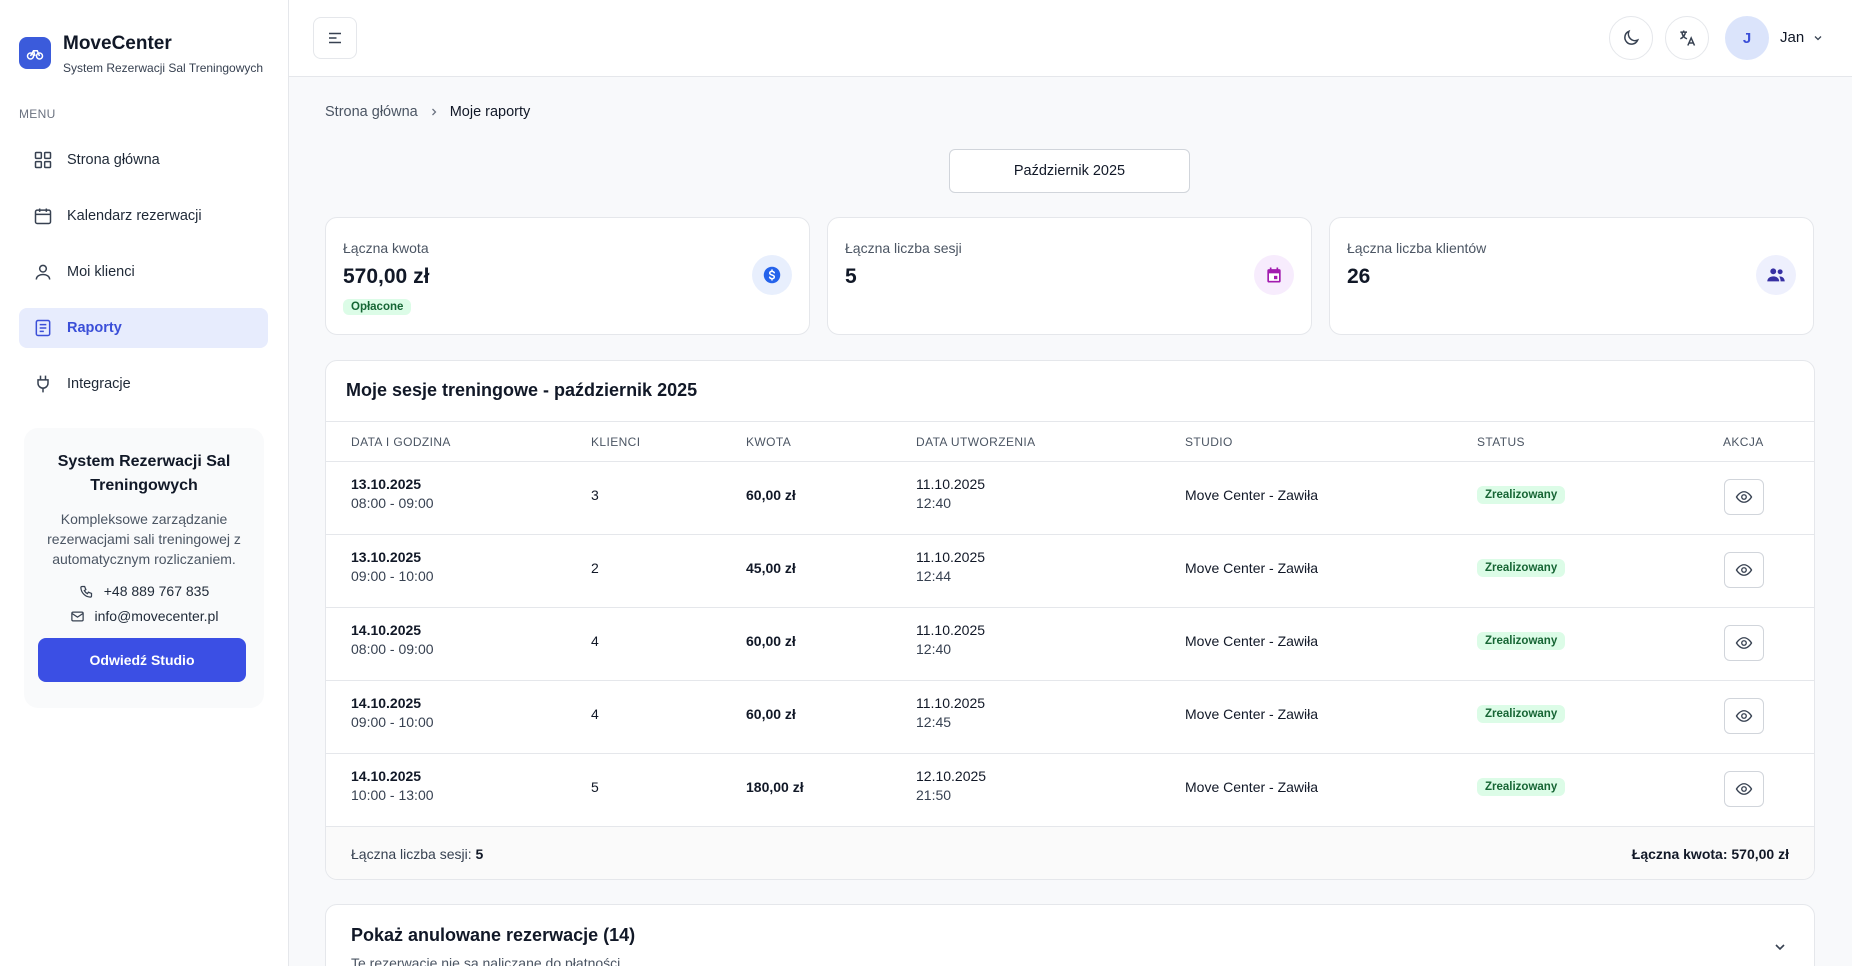 Image resolution: width=1852 pixels, height=966 pixels. What do you see at coordinates (77, 616) in the screenshot?
I see `mail-icon` at bounding box center [77, 616].